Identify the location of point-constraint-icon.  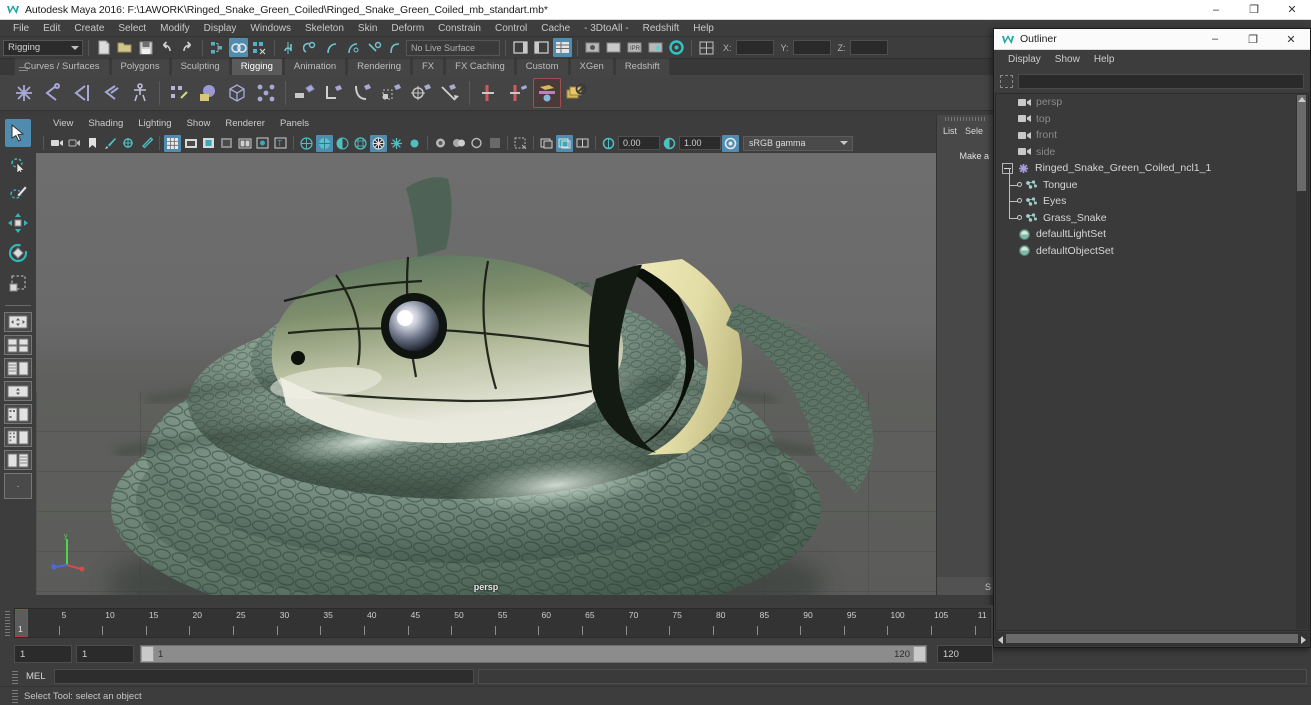
(334, 93).